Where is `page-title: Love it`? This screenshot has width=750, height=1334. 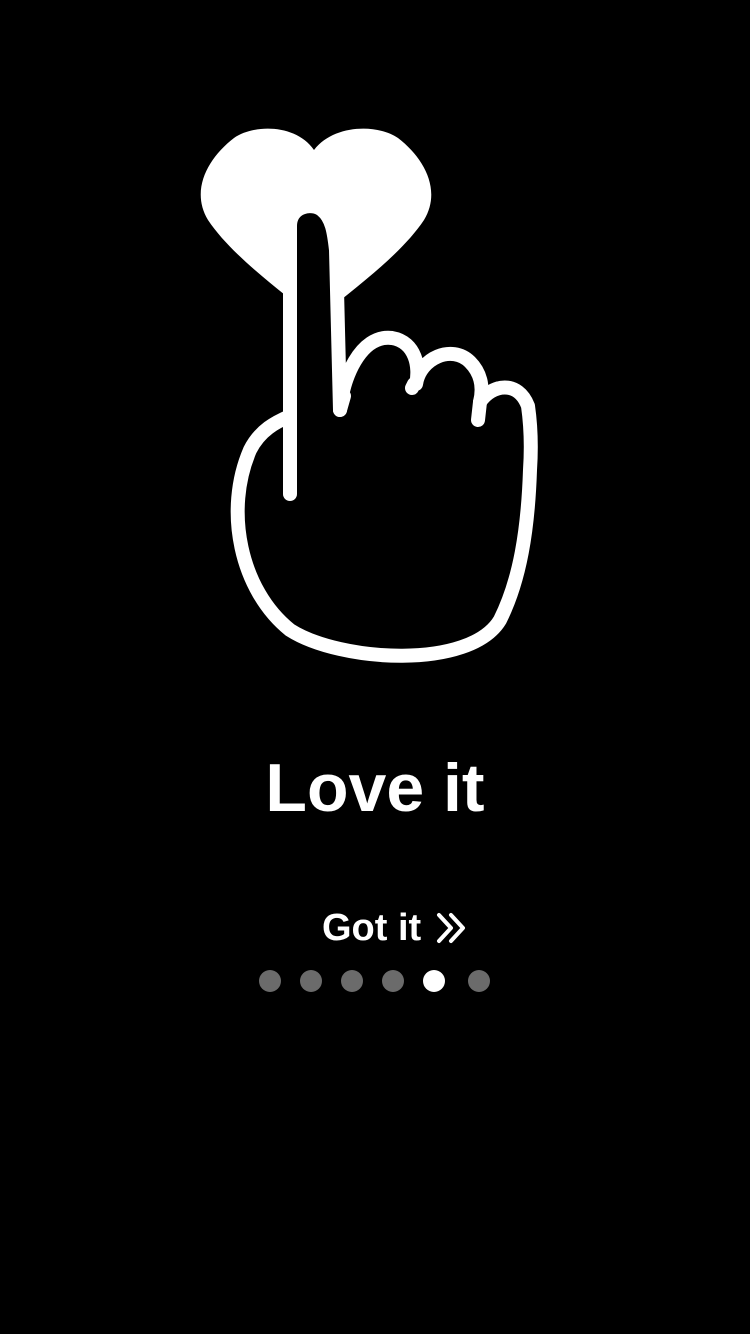
page-title: Love it is located at coordinates (375, 788).